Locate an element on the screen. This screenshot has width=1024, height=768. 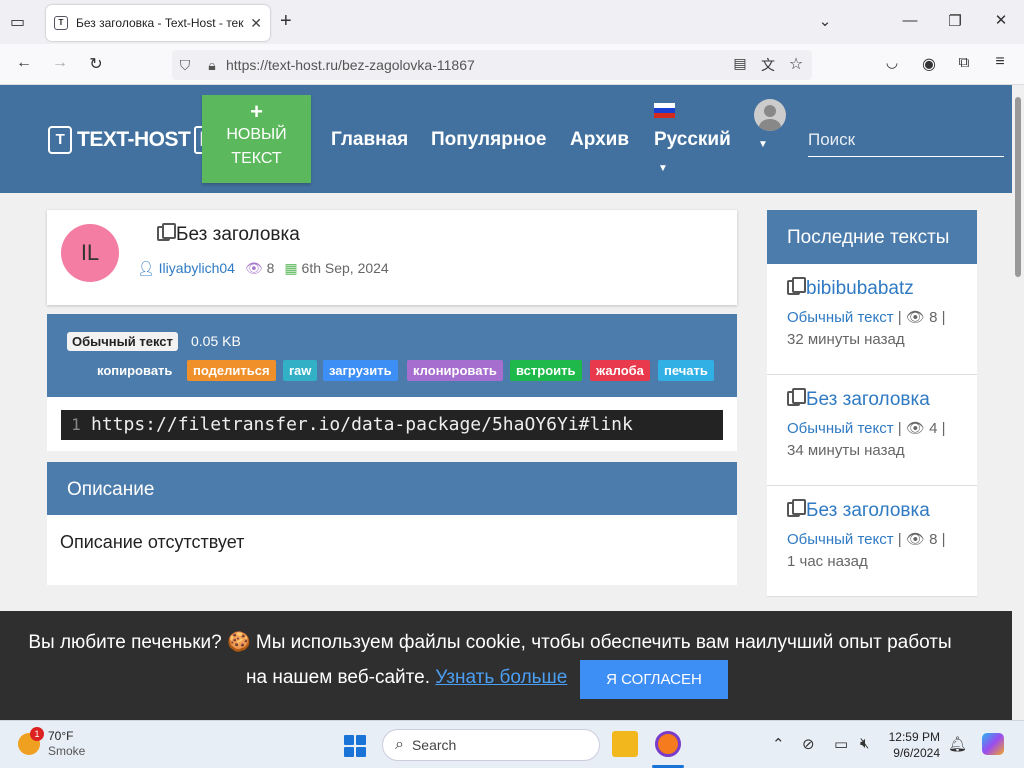
notifications-bell-icon: 🔔︎ is located at coordinates (957, 744).